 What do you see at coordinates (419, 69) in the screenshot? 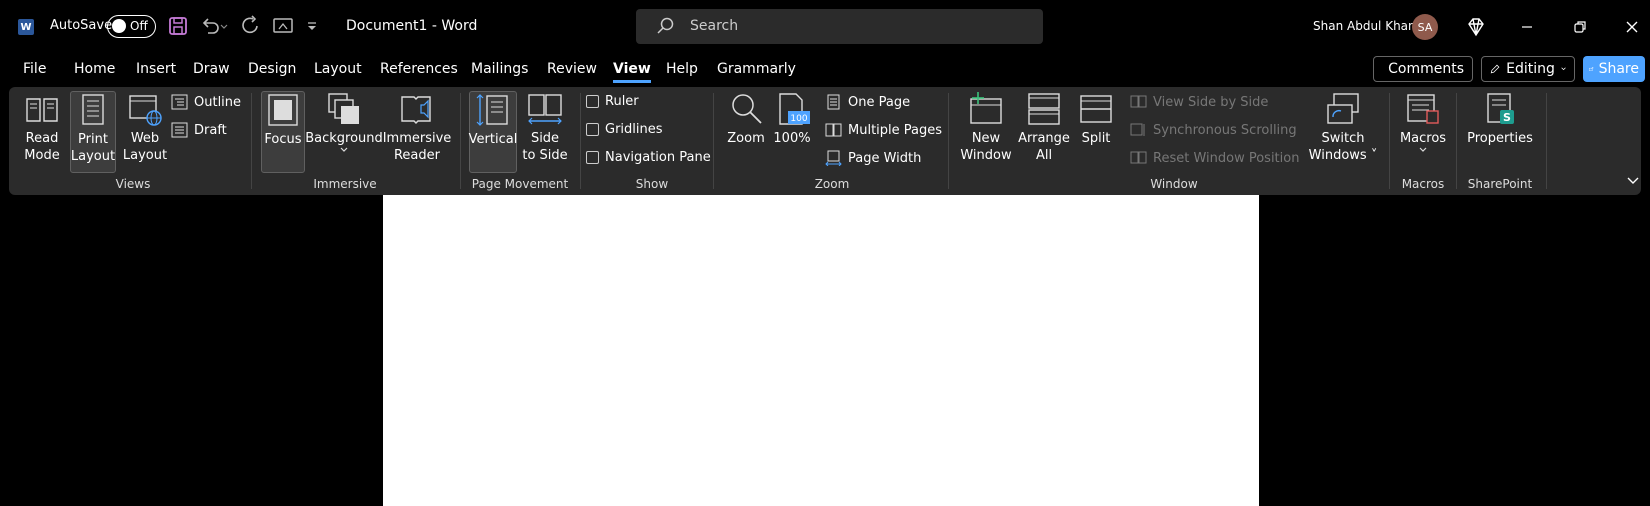
I see `tab-references: References` at bounding box center [419, 69].